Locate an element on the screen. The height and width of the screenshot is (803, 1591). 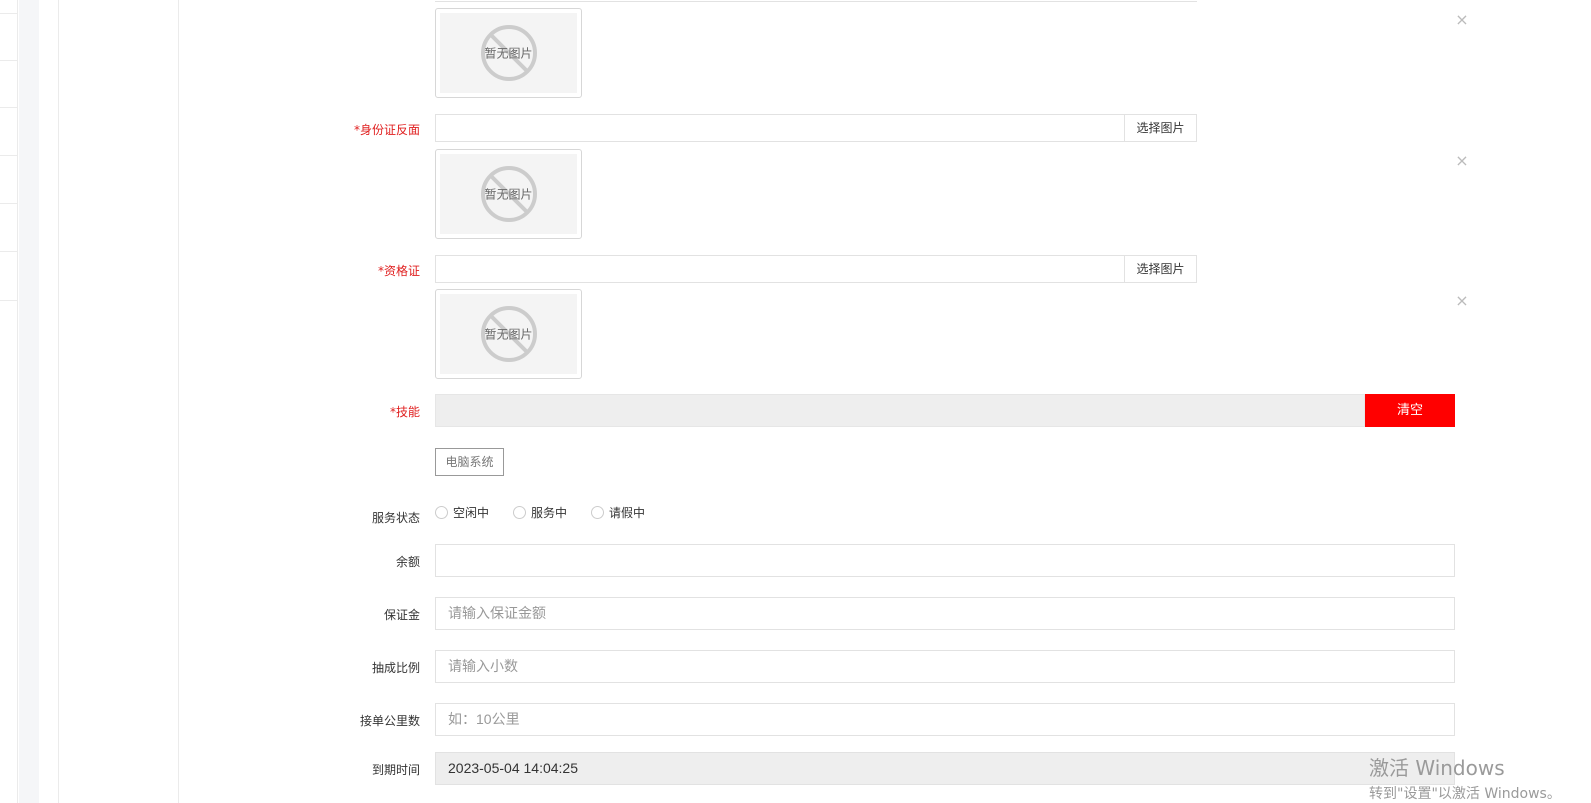
skill-tag: 电脑系统 is located at coordinates (469, 462).